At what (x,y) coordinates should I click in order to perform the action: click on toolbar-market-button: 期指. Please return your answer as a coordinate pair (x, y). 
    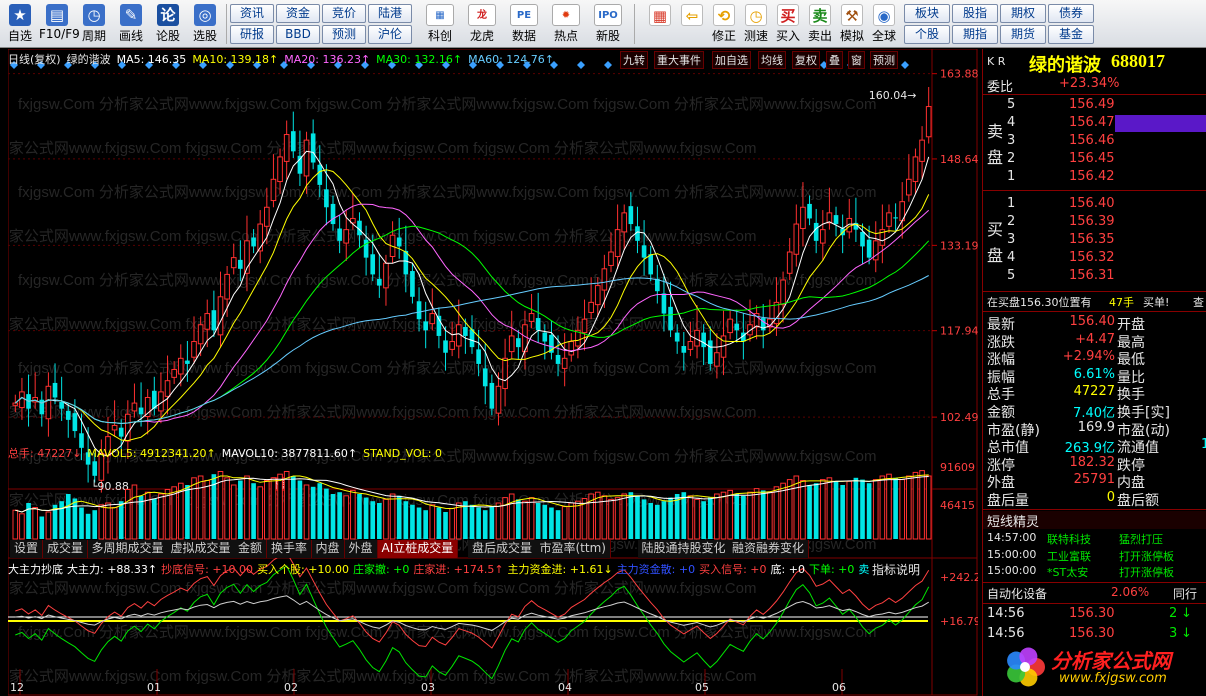
    Looking at the image, I should click on (975, 34).